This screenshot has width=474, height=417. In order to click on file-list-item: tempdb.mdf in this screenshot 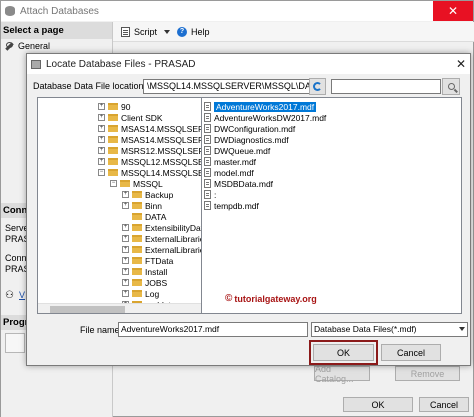, I will do `click(231, 205)`.